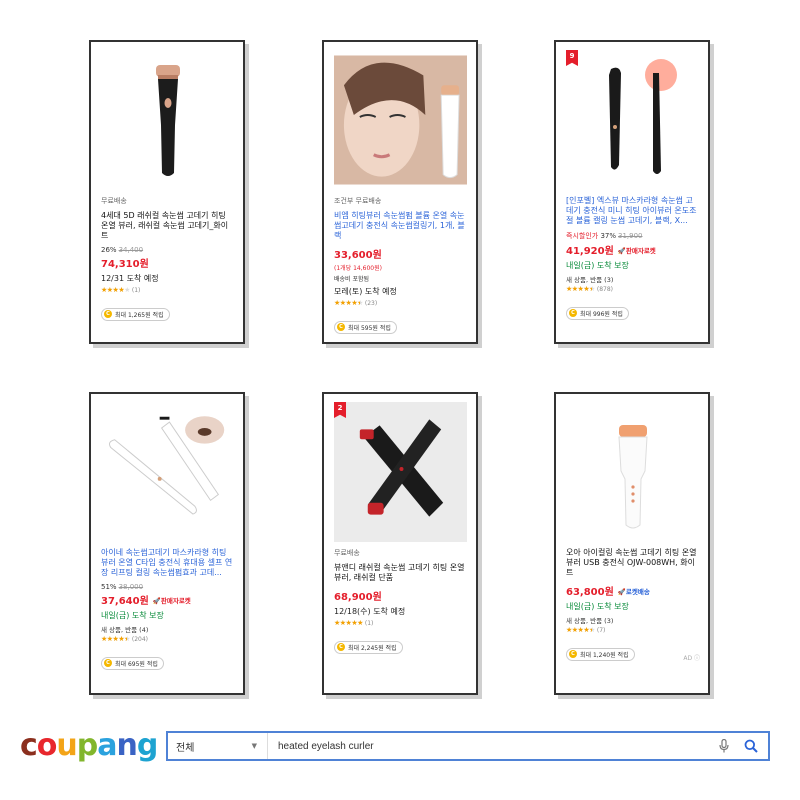 Image resolution: width=800 pixels, height=800 pixels. Describe the element at coordinates (146, 601) in the screenshot. I see `price: 37,640원 🚀판매자로켓` at that location.